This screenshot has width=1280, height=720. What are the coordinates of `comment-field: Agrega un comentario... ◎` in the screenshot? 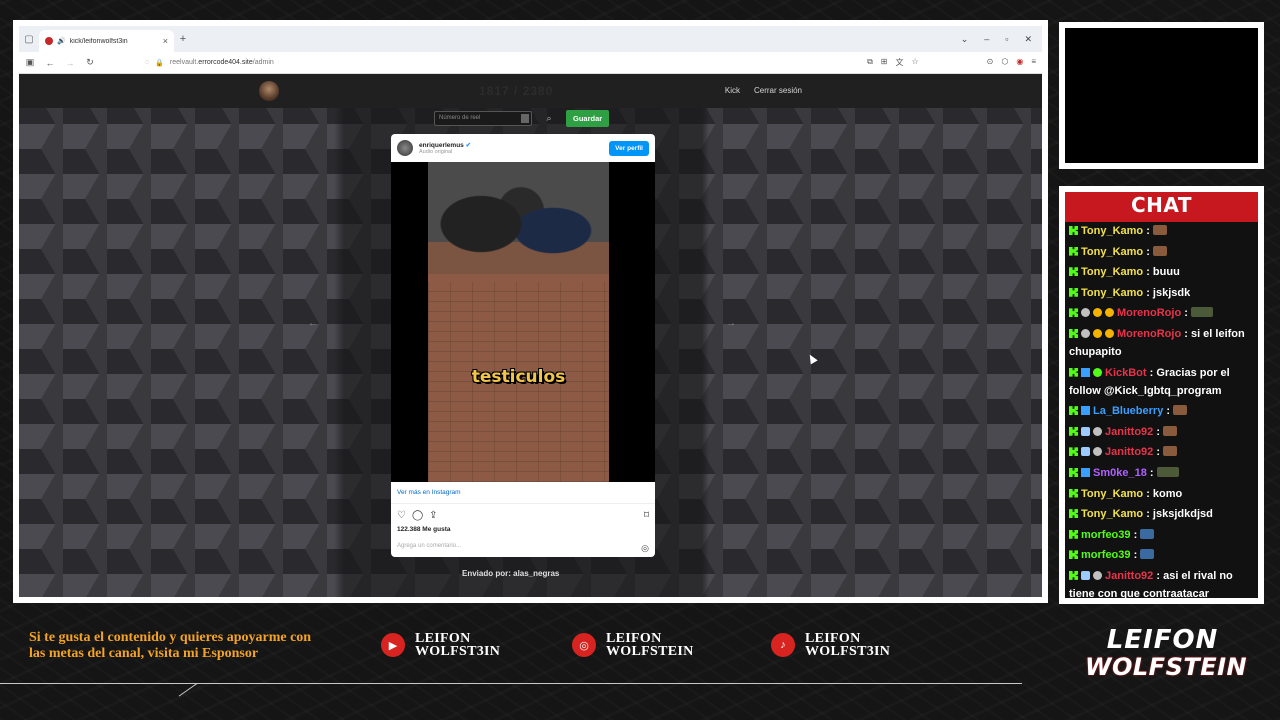 It's located at (523, 543).